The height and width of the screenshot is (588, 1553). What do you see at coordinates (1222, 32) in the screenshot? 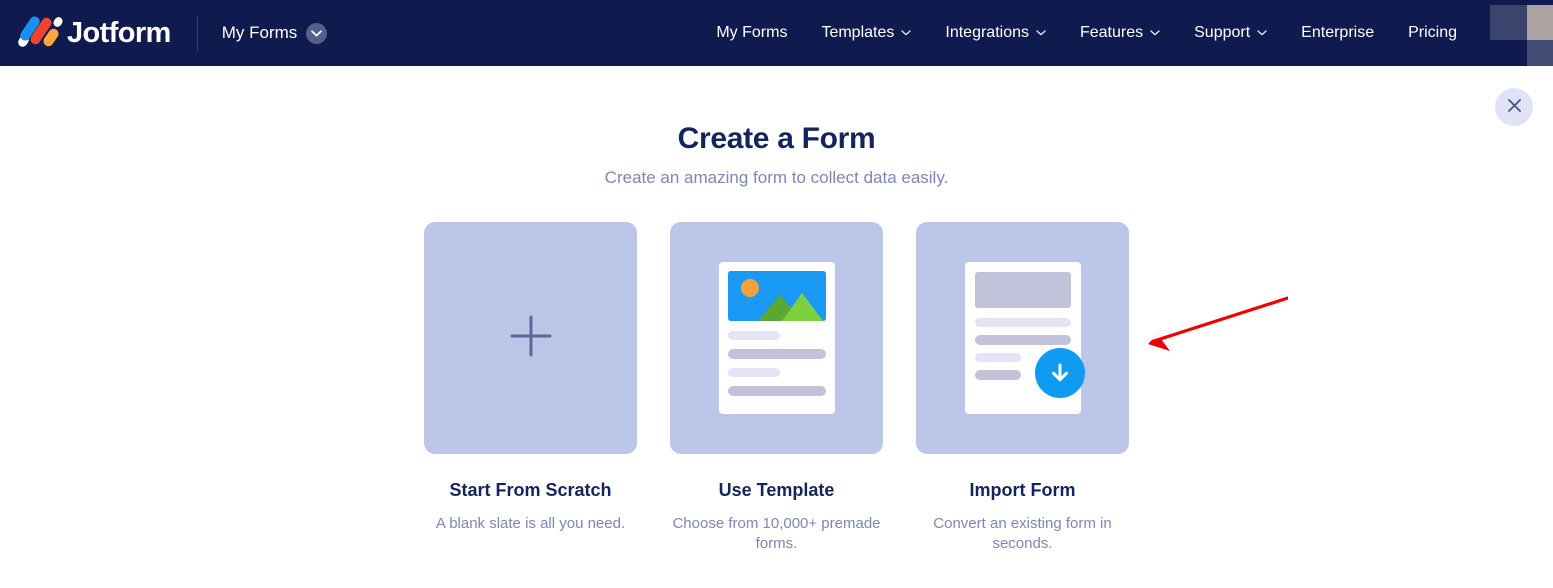
I see `nav-item-label: Support` at bounding box center [1222, 32].